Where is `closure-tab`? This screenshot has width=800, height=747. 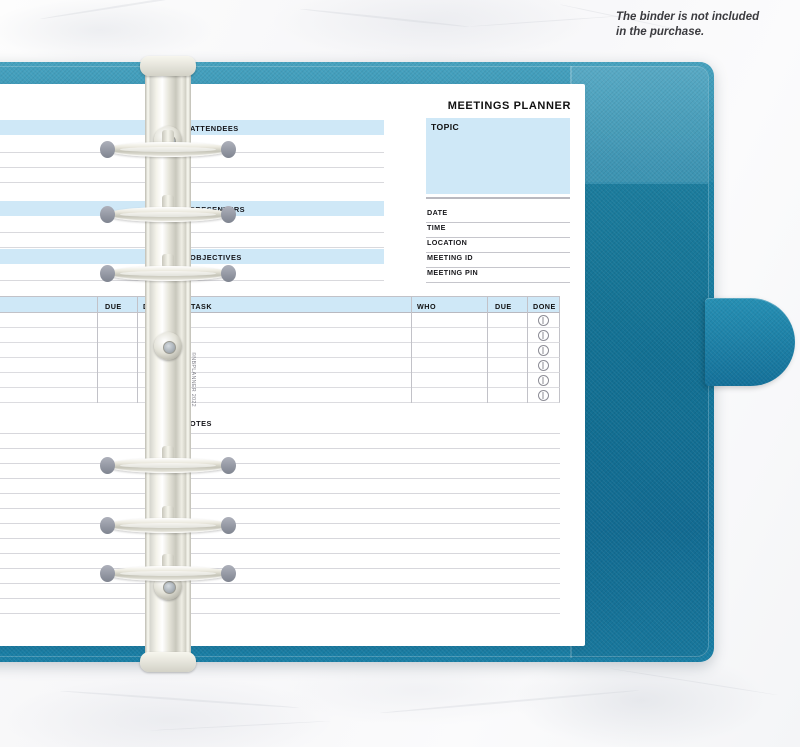
closure-tab is located at coordinates (750, 342).